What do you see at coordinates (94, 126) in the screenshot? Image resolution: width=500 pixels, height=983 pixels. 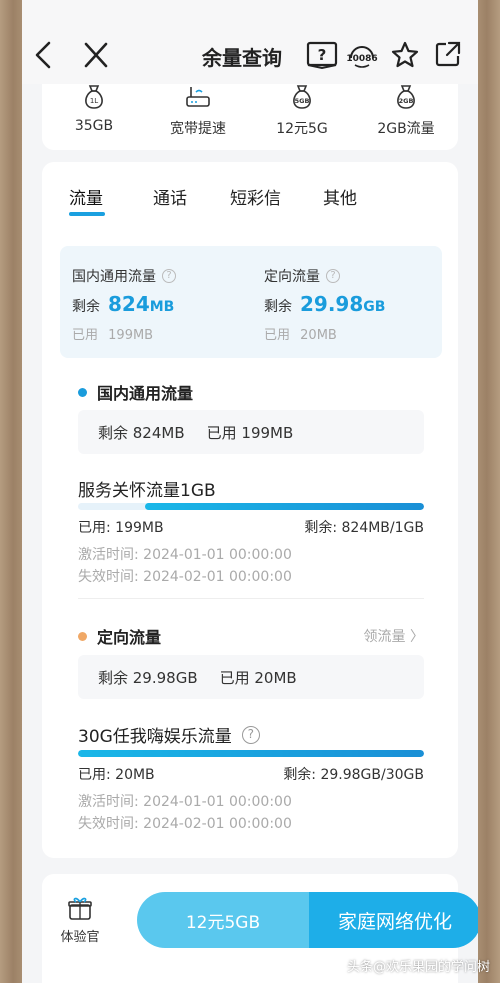 I see `quick-item-label: 35GB` at bounding box center [94, 126].